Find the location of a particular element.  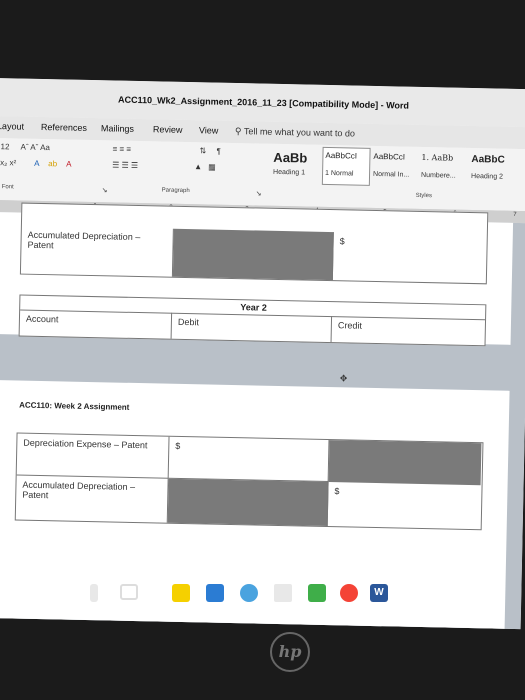

style-heading-1: AaBb Heading 1 is located at coordinates (296, 165).